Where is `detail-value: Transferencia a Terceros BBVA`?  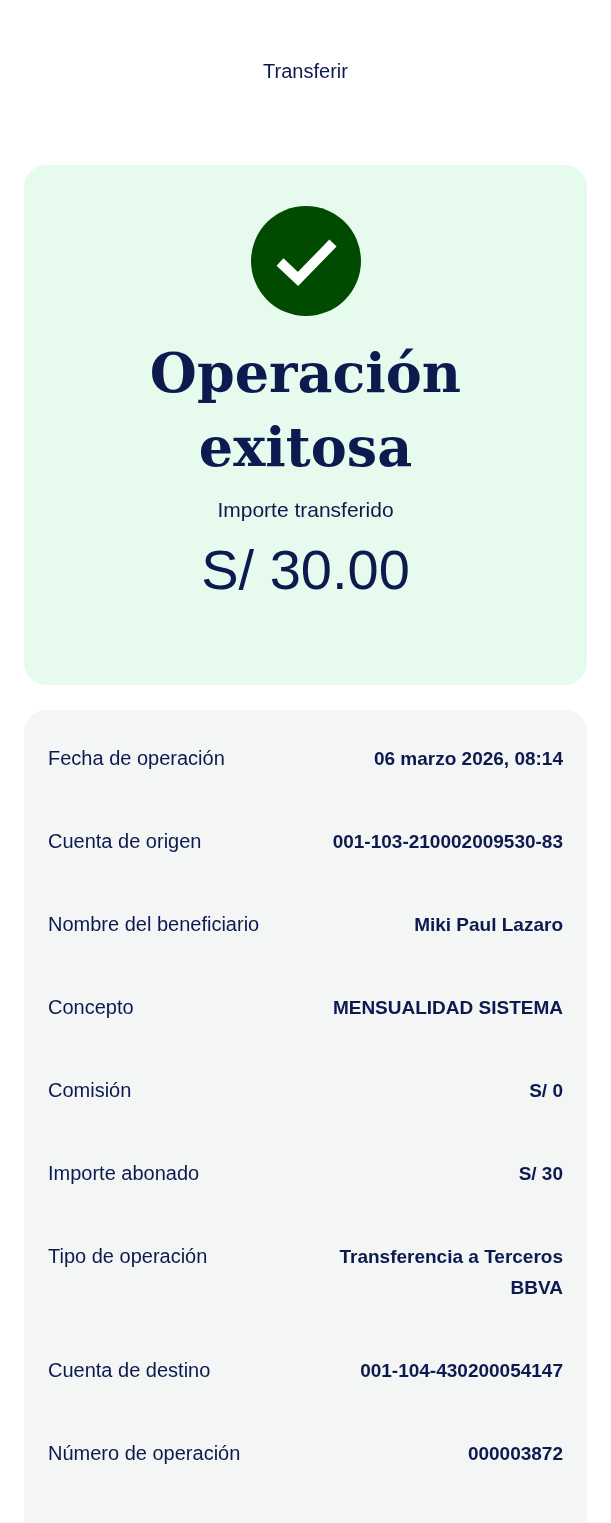
detail-value: Transferencia a Terceros BBVA is located at coordinates (450, 1272).